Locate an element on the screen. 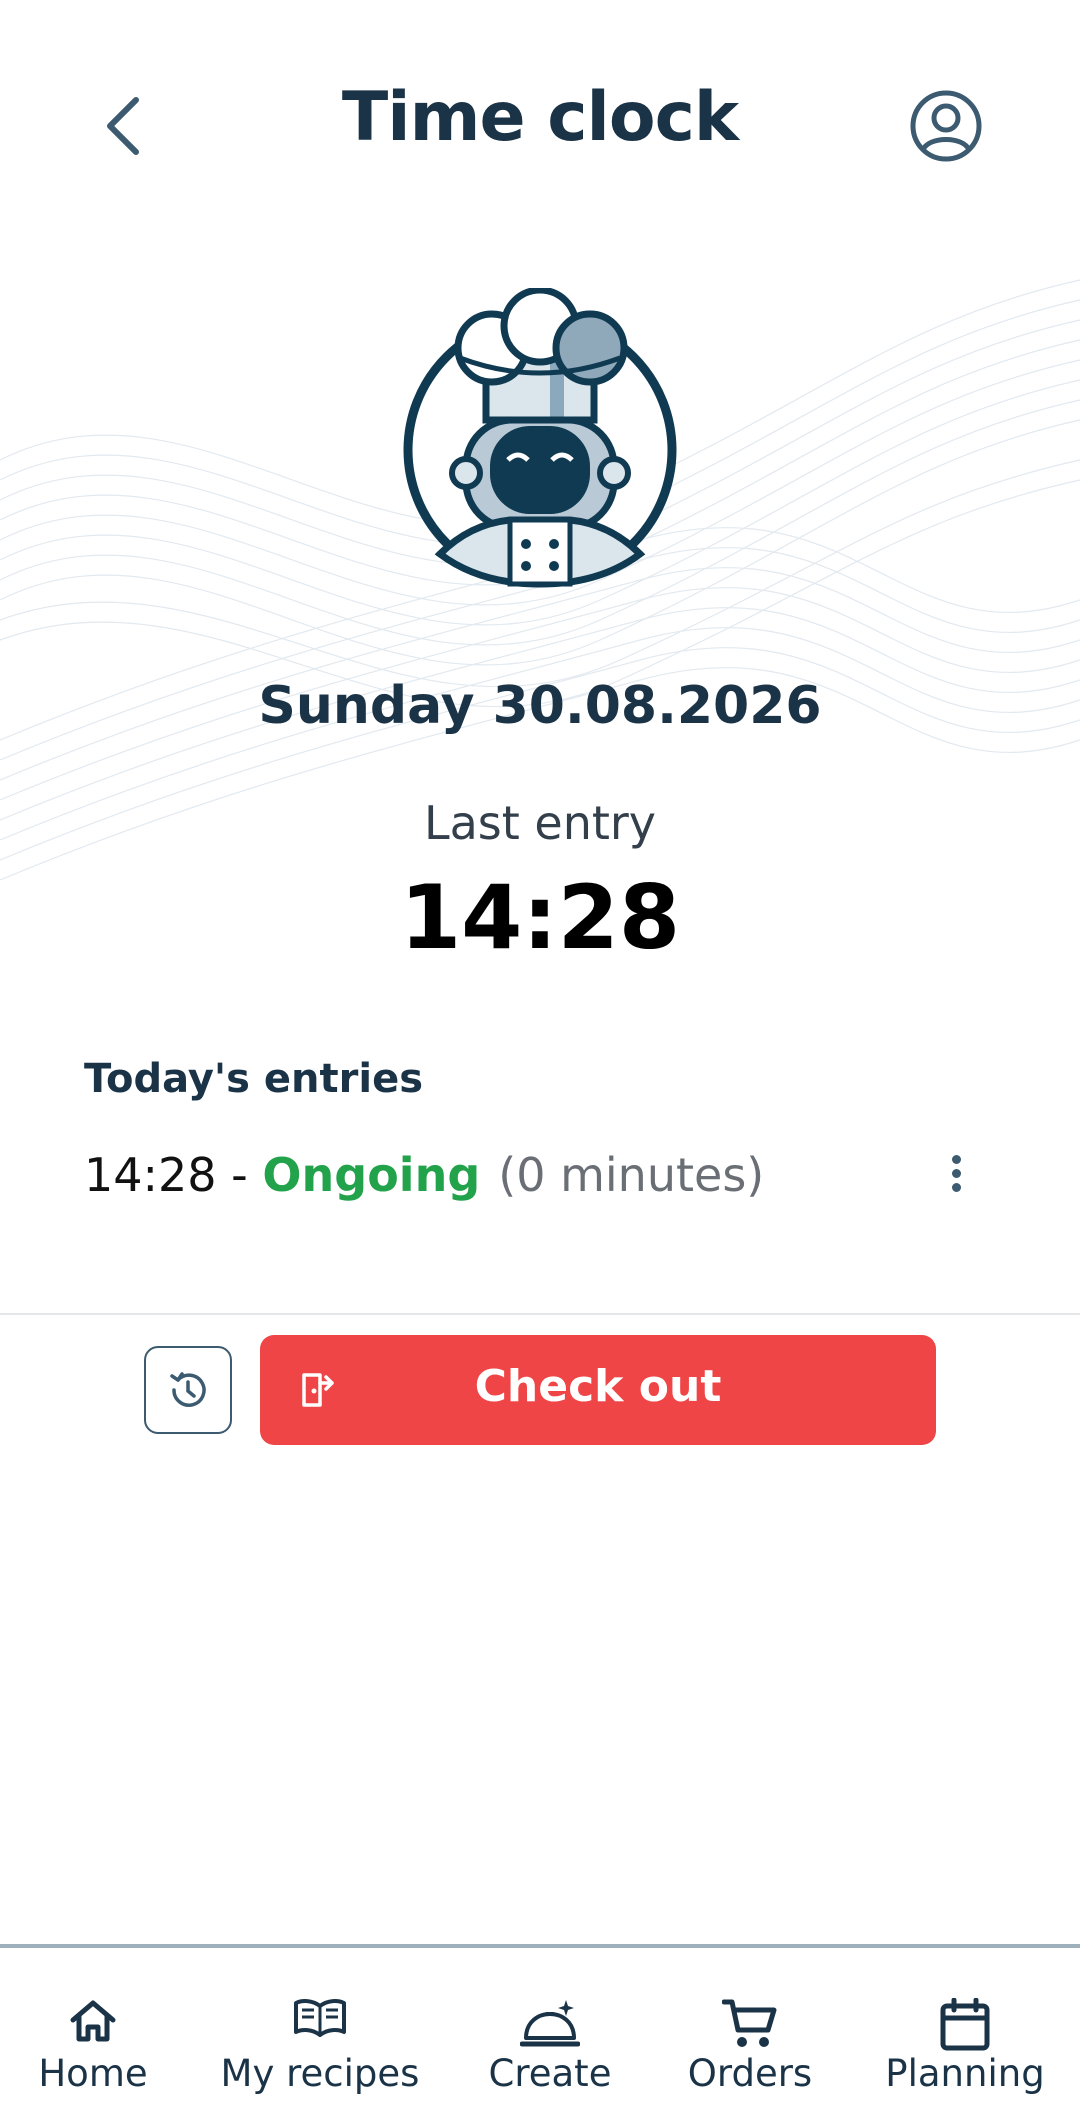 The width and height of the screenshot is (1080, 2111). entry-duration: (0 minutes) is located at coordinates (631, 1175).